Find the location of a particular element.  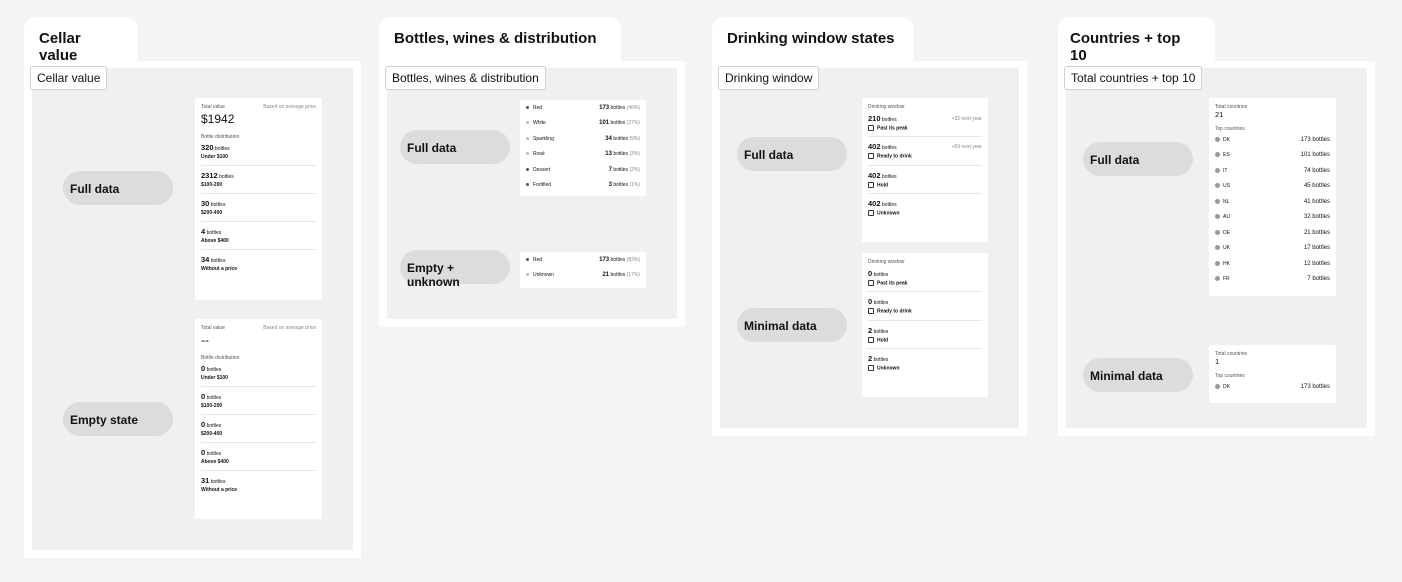

count-value: 210 is located at coordinates (874, 118).